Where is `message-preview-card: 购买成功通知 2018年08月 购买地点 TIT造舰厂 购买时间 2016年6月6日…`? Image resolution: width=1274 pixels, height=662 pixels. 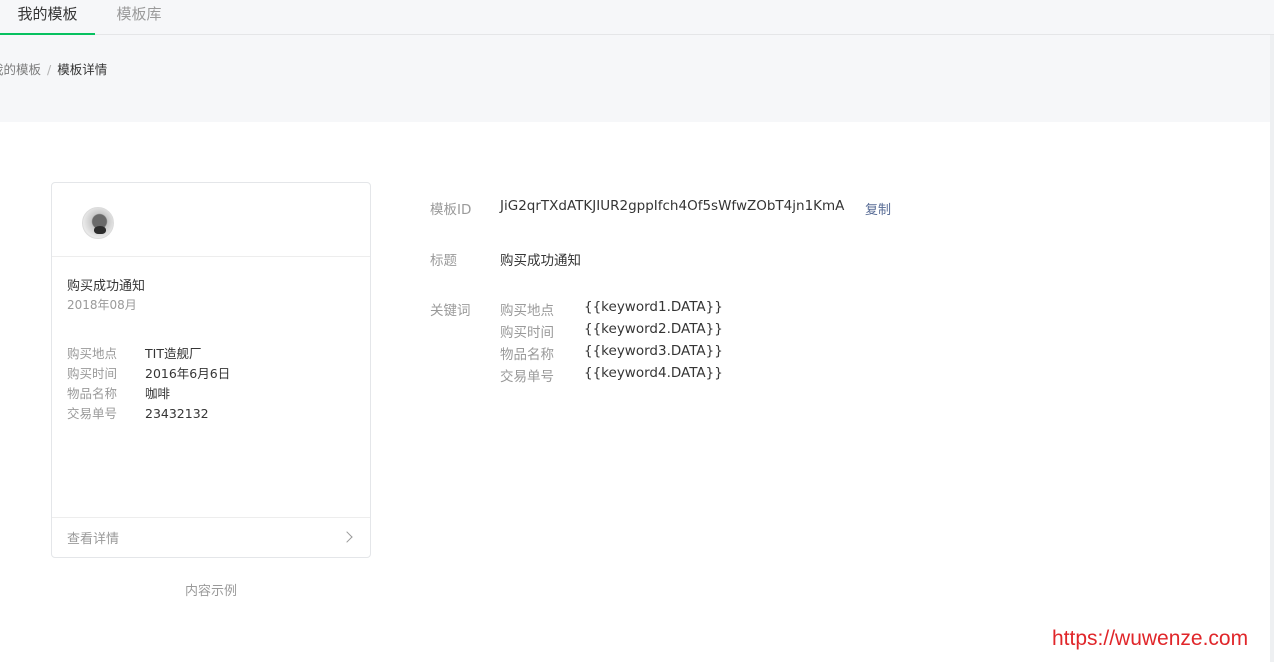 message-preview-card: 购买成功通知 2018年08月 购买地点 TIT造舰厂 购买时间 2016年6月6日… is located at coordinates (211, 370).